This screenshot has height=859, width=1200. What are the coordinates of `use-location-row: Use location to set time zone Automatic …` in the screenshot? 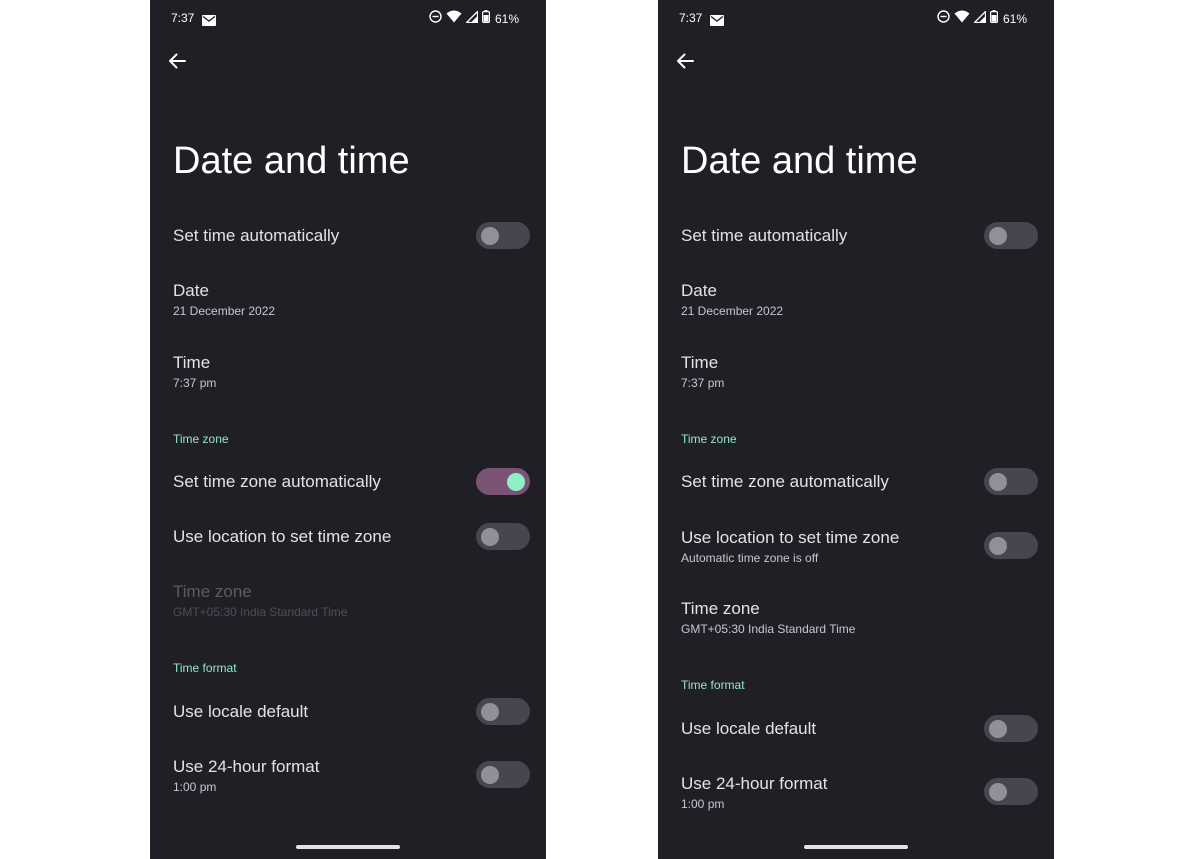 It's located at (856, 546).